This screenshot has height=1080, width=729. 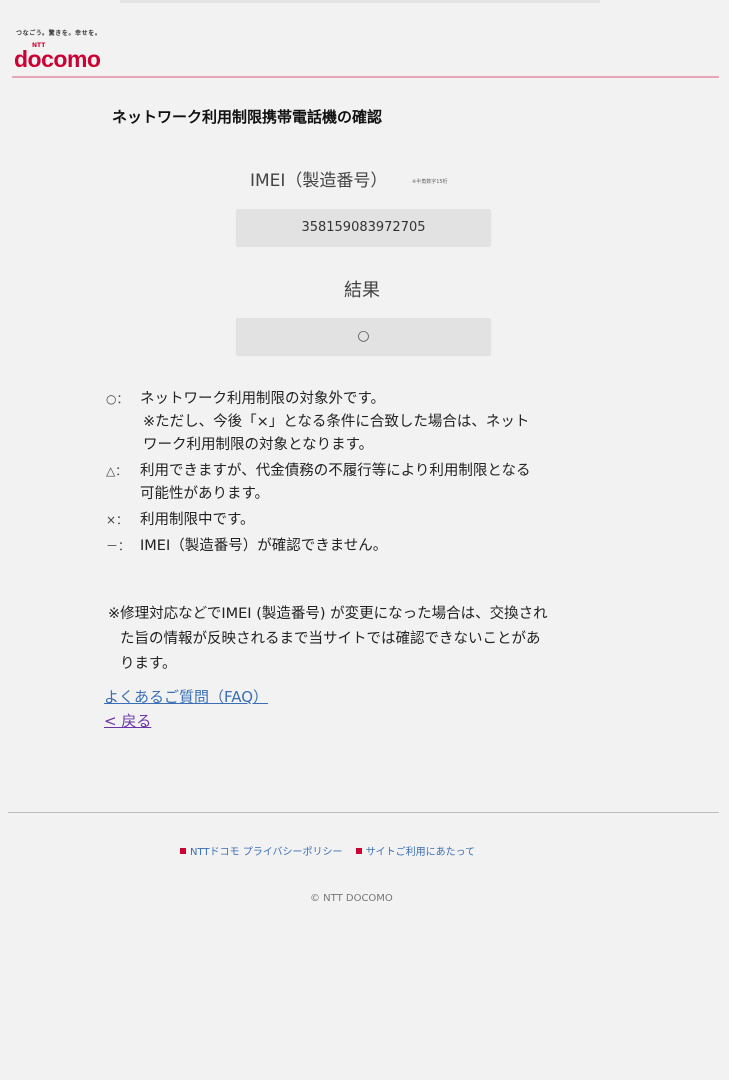 I want to click on site-header: つなごう。驚きを。幸せを。 NTT docomo, so click(x=364, y=40).